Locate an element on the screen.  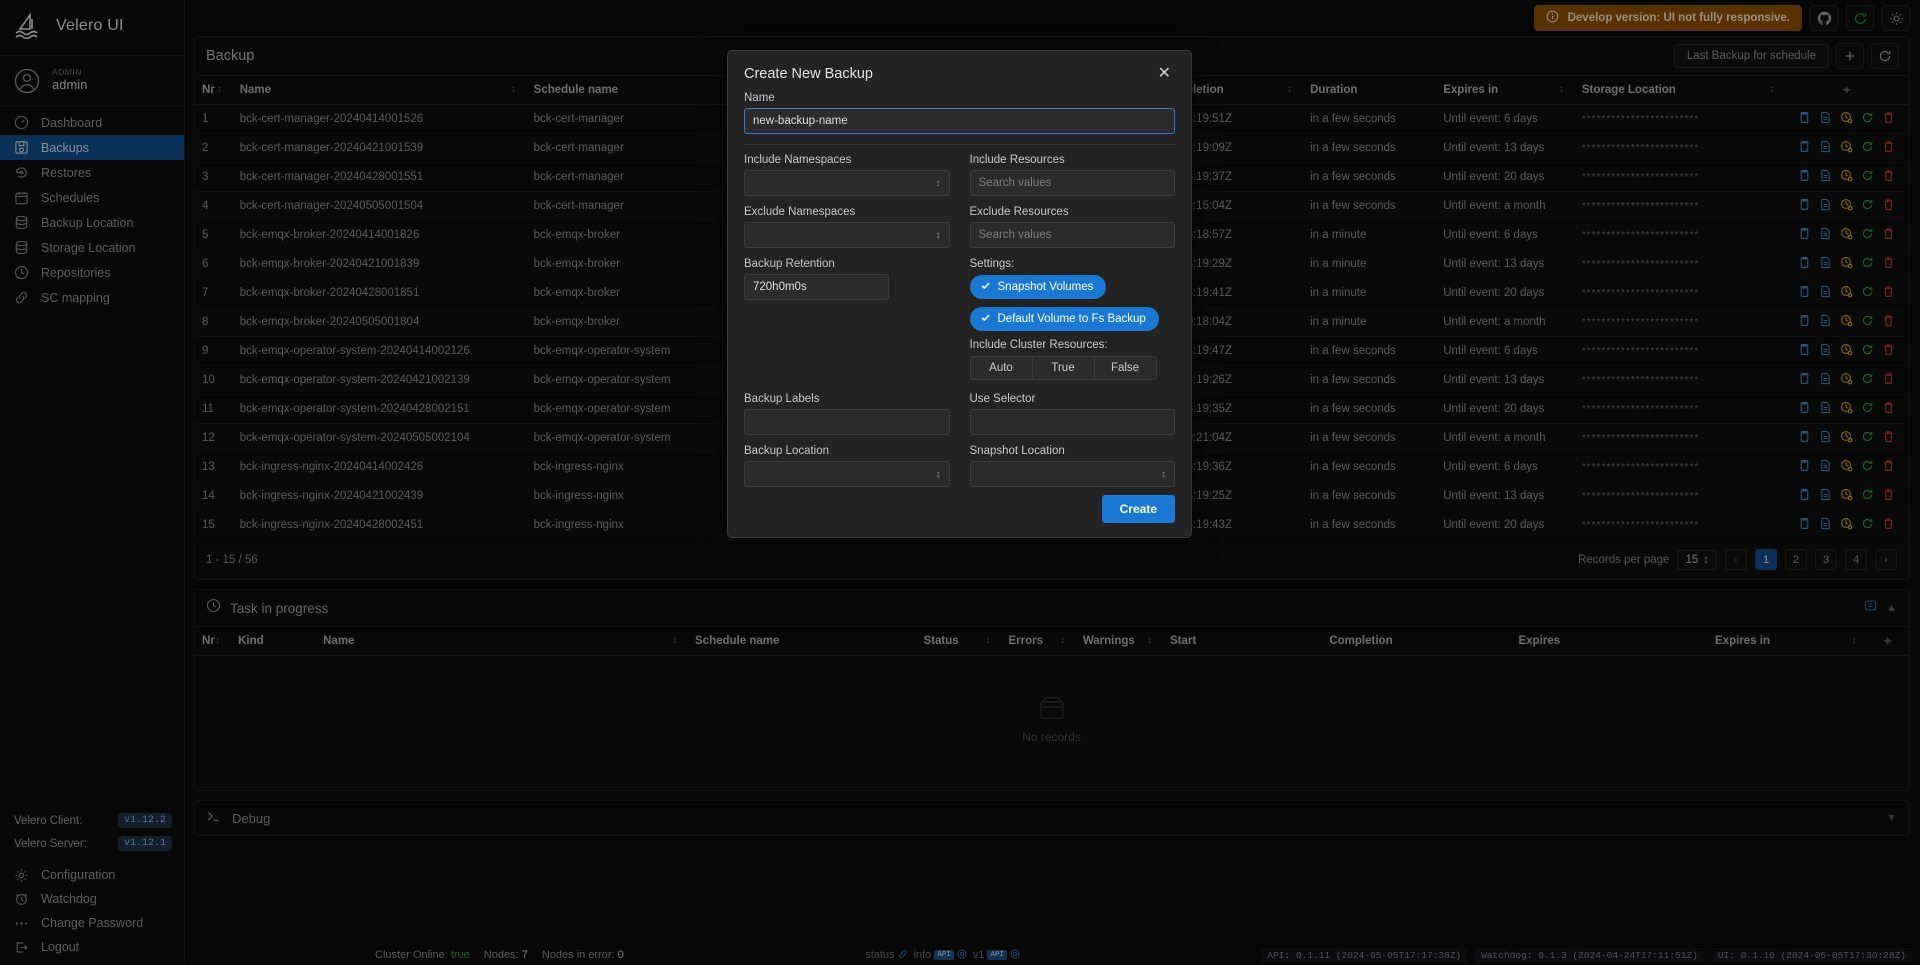
modal-footer: Create is located at coordinates (959, 506).